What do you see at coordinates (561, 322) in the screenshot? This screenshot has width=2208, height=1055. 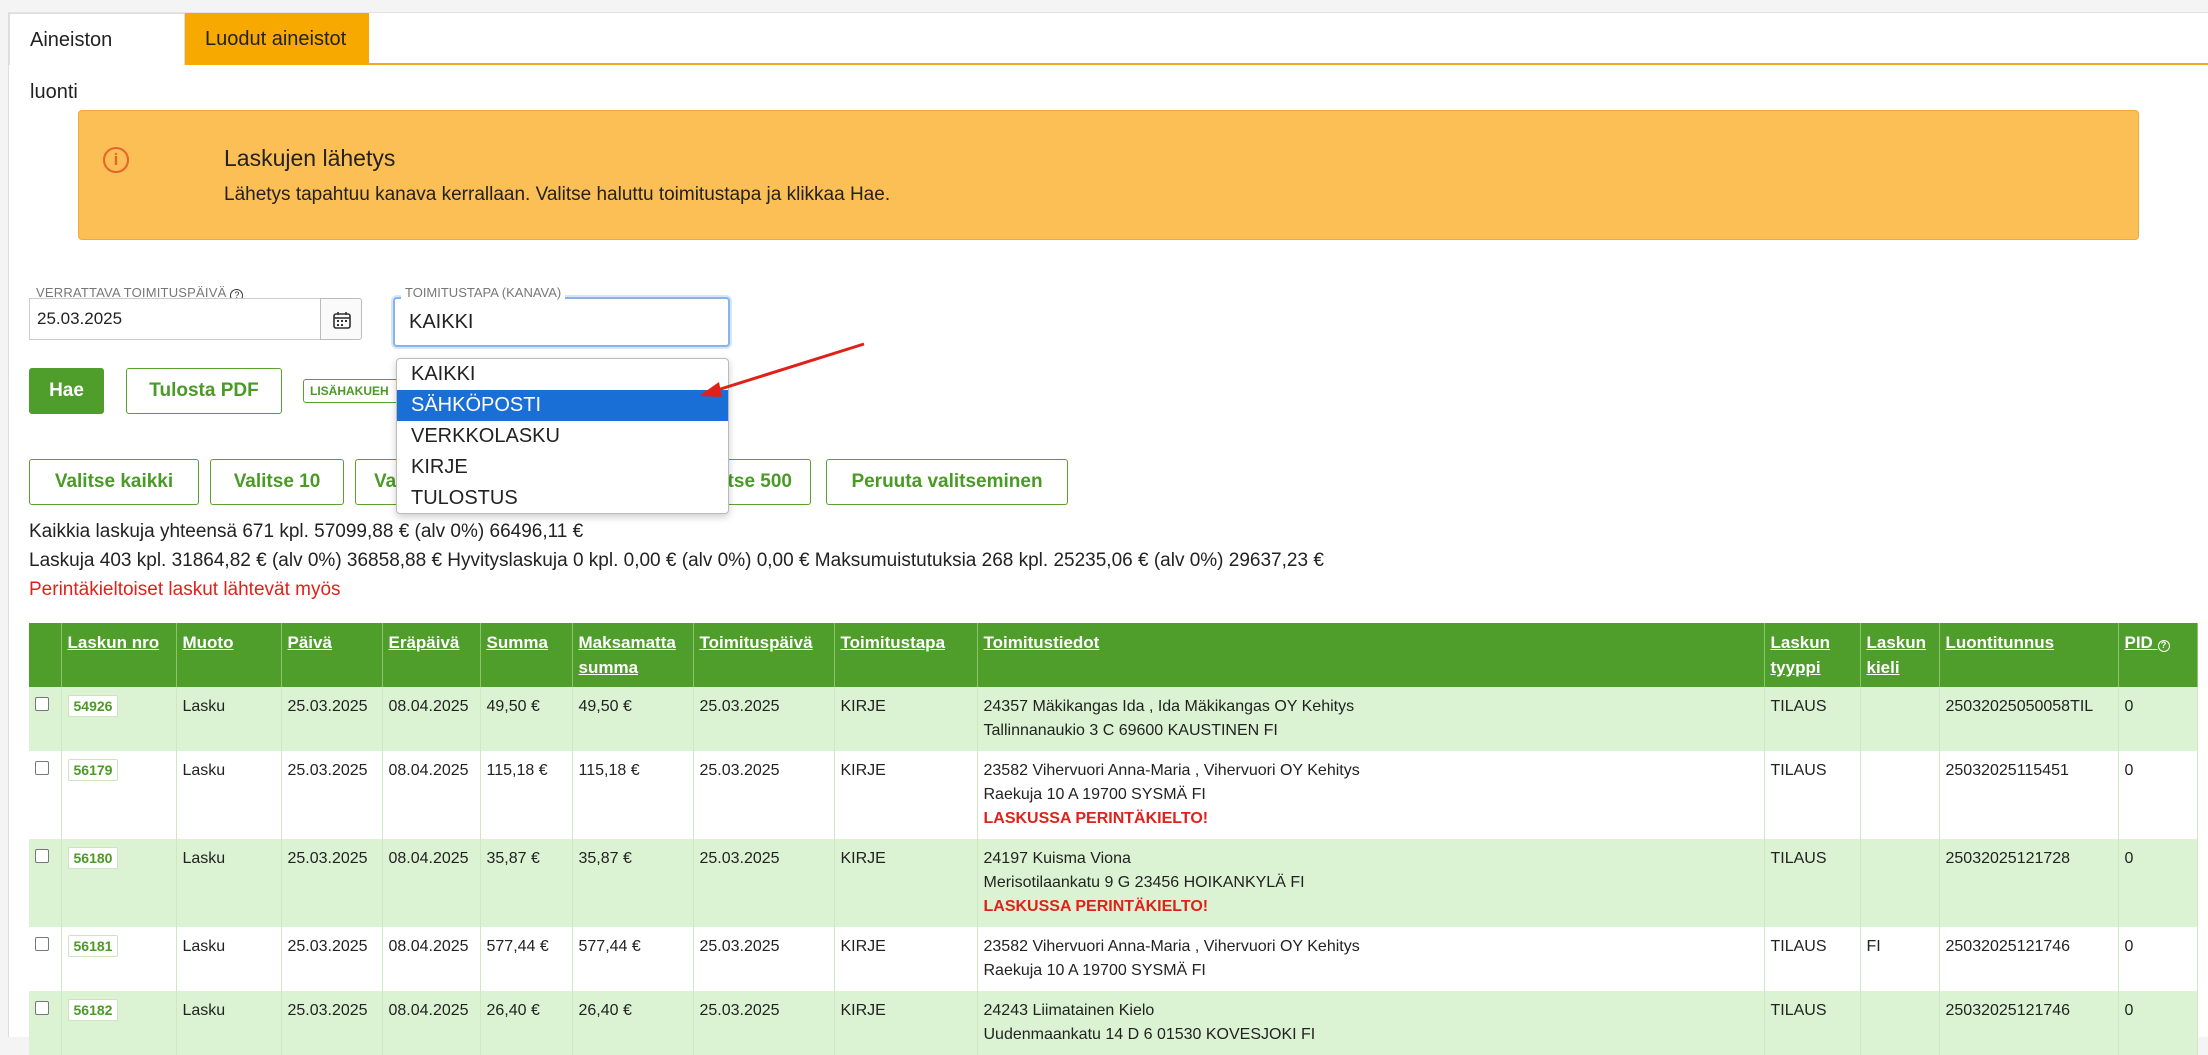 I see `channel-select: KAIKKI` at bounding box center [561, 322].